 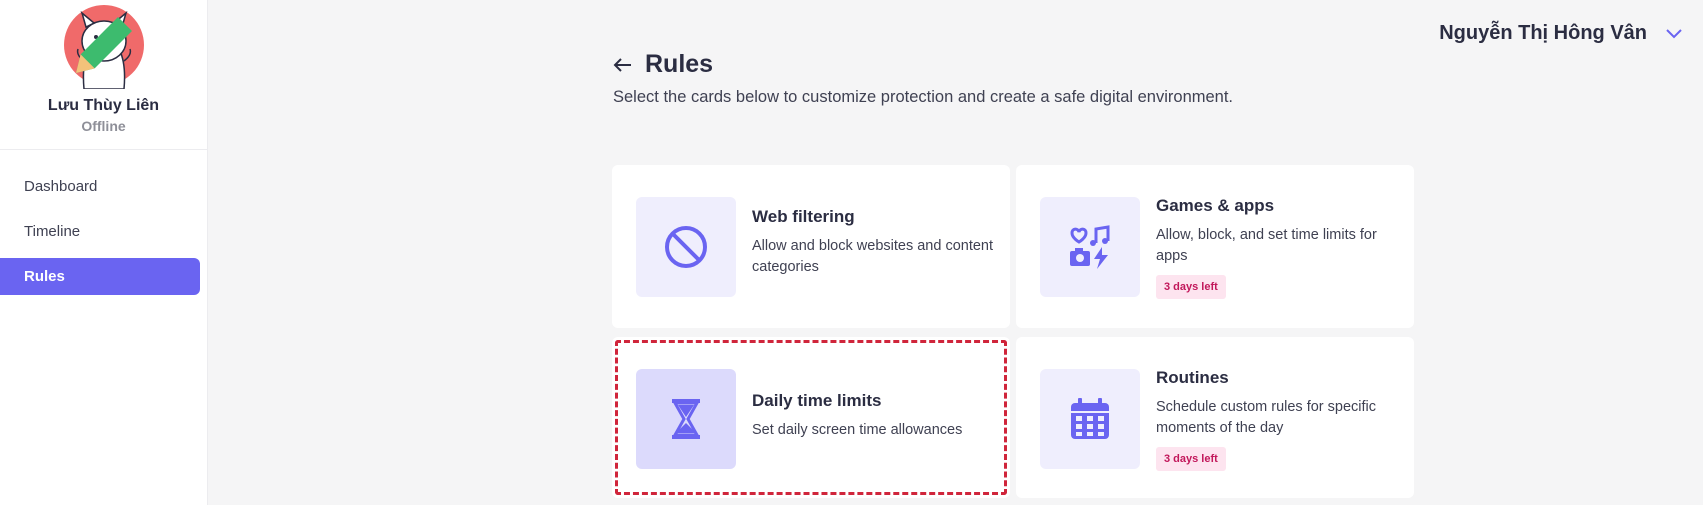 I want to click on page-title: Rules, so click(x=679, y=64).